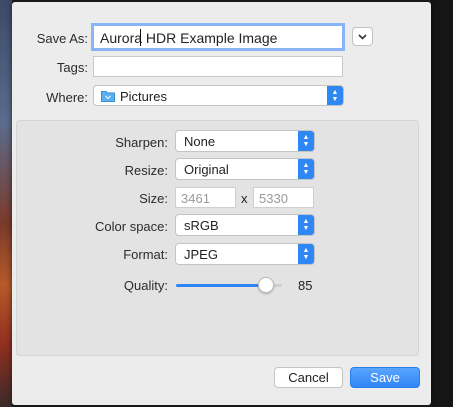 This screenshot has width=453, height=407. I want to click on sharpen-label: Sharpen:, so click(141, 142).